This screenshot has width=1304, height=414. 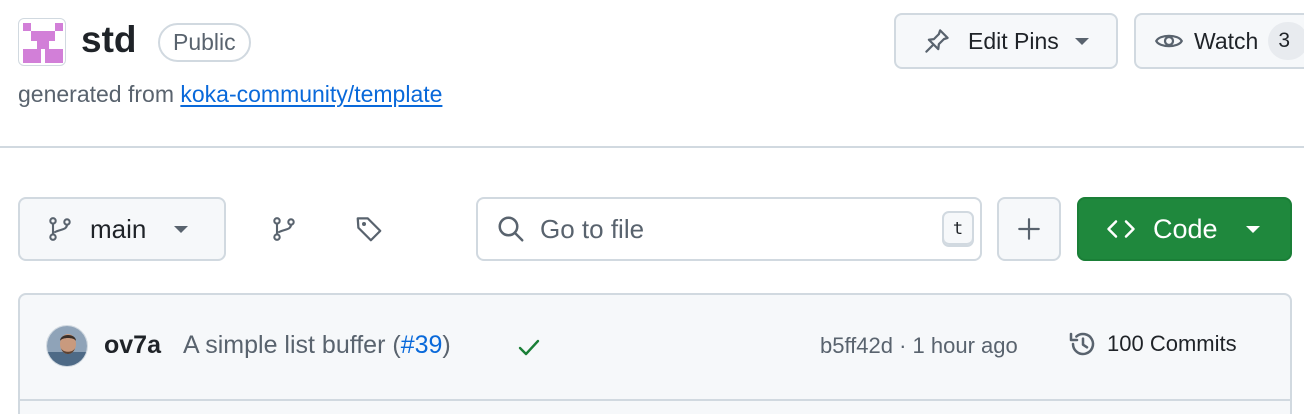 I want to click on plus-icon, so click(x=1029, y=229).